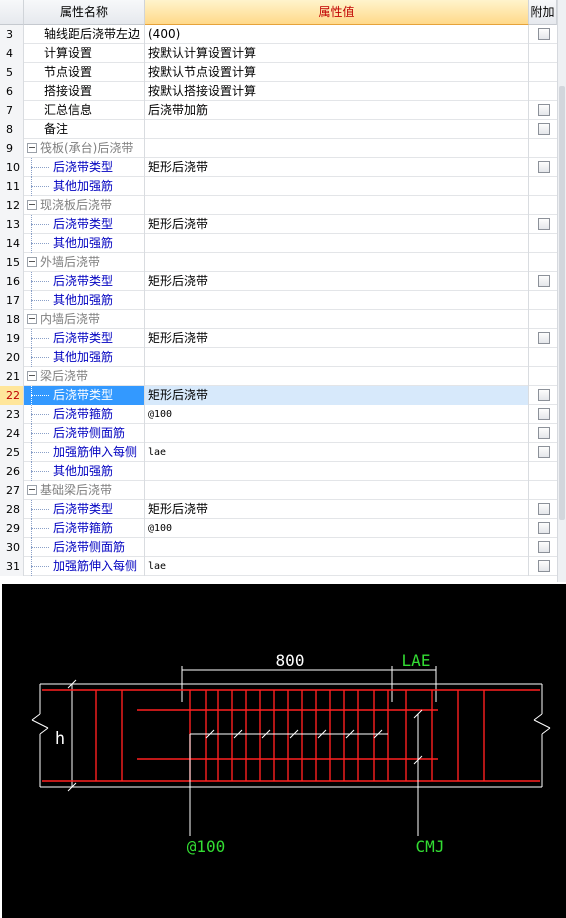  Describe the element at coordinates (562, 303) in the screenshot. I see `scrollbar-thumb` at that location.